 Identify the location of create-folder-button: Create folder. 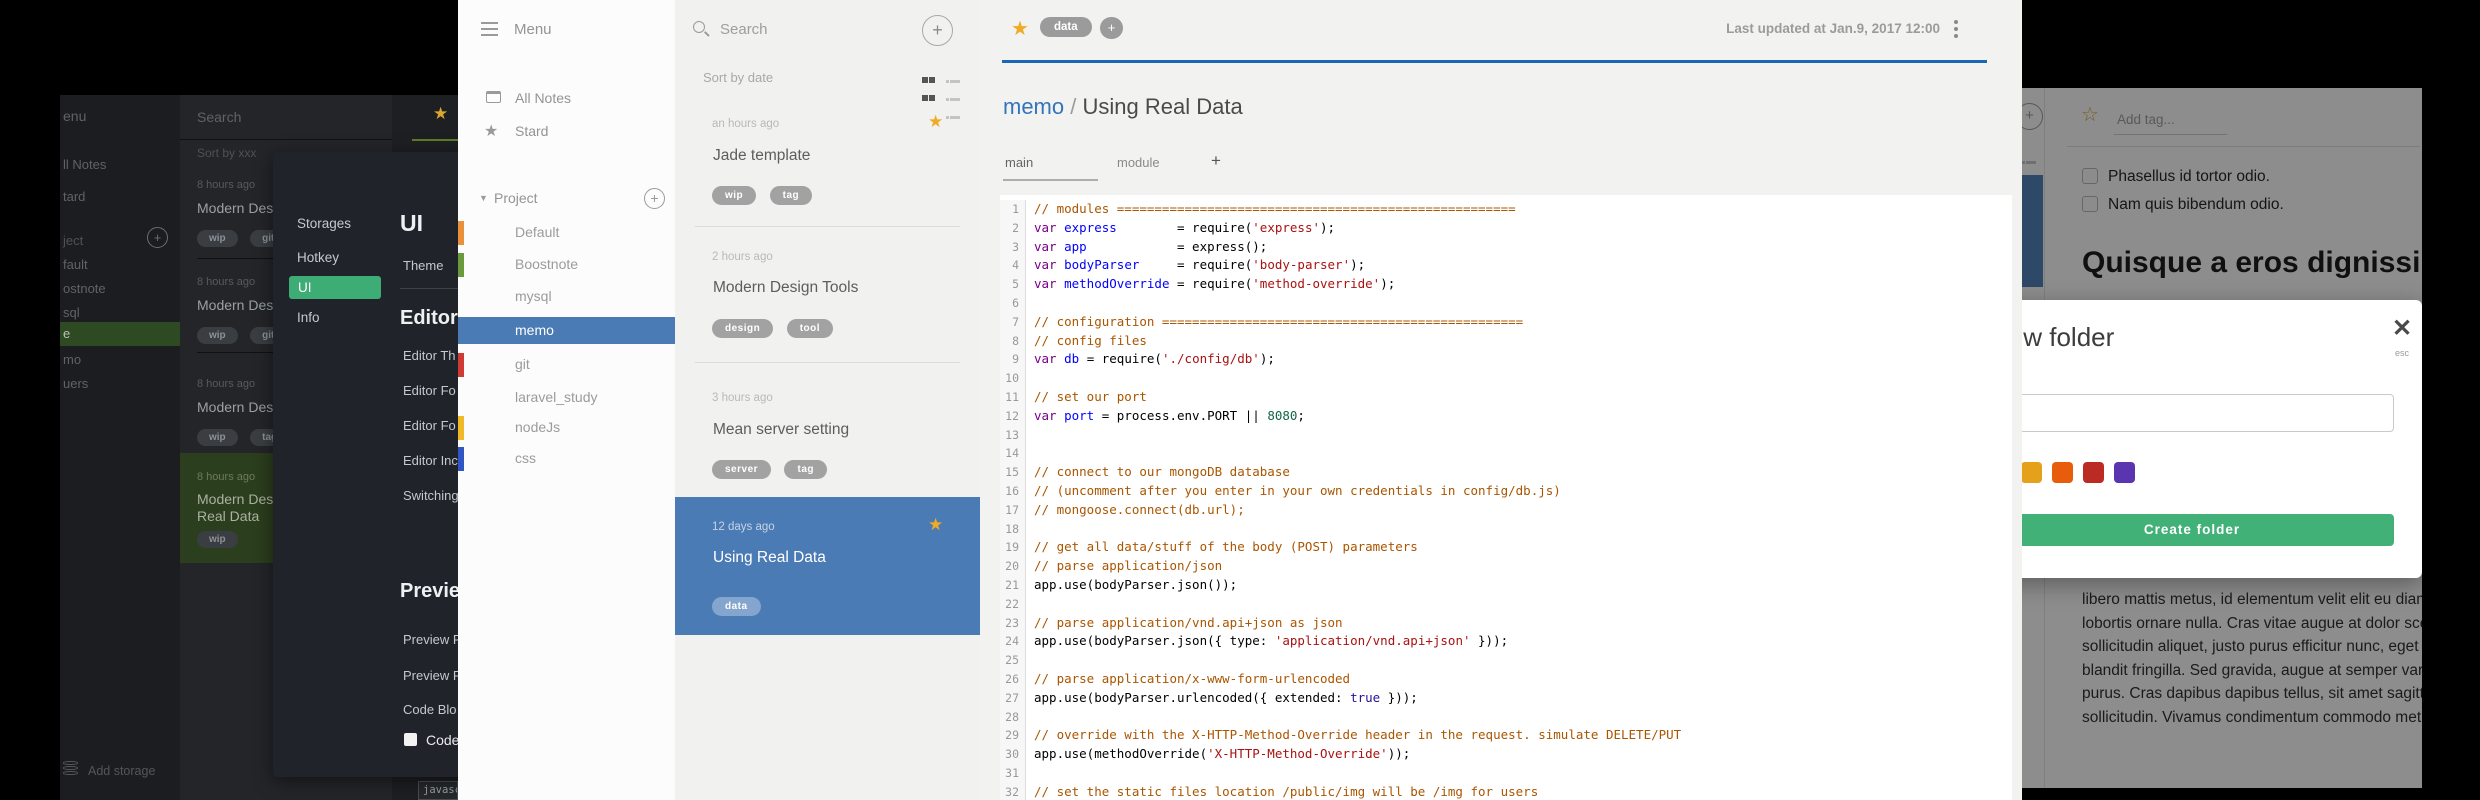
(2192, 530).